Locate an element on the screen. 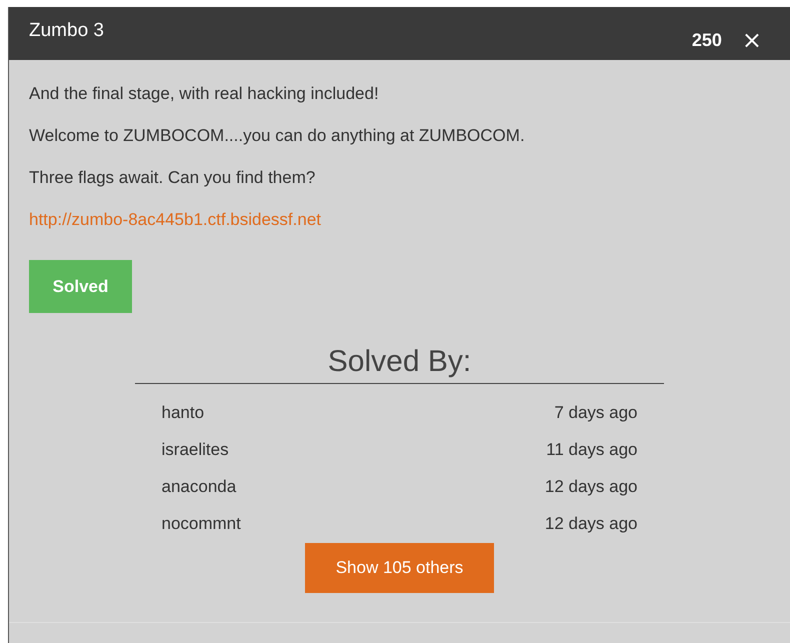 The height and width of the screenshot is (643, 790). solve-time: 11 days ago is located at coordinates (592, 450).